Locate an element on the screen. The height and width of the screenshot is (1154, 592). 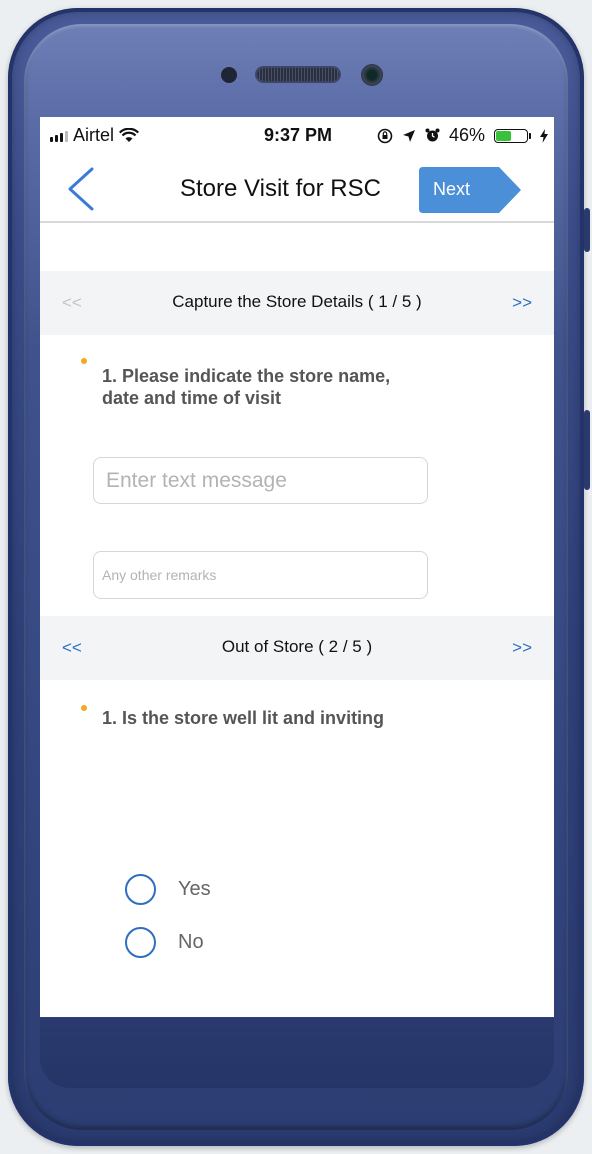
navigation-bar: Store Visit for RSC Next is located at coordinates (297, 188).